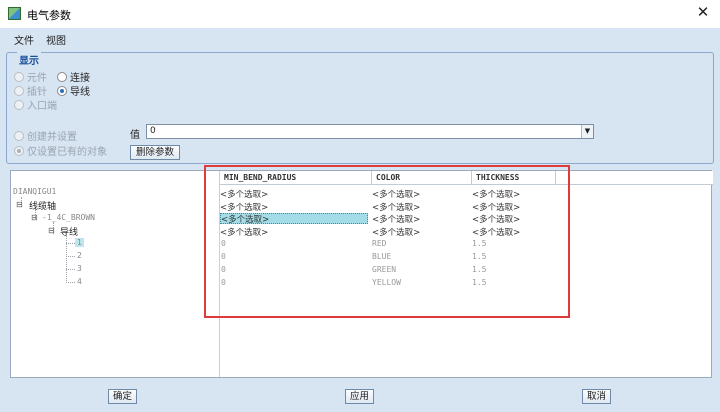 The width and height of the screenshot is (720, 412). I want to click on value-combo: 0 ▼, so click(370, 131).